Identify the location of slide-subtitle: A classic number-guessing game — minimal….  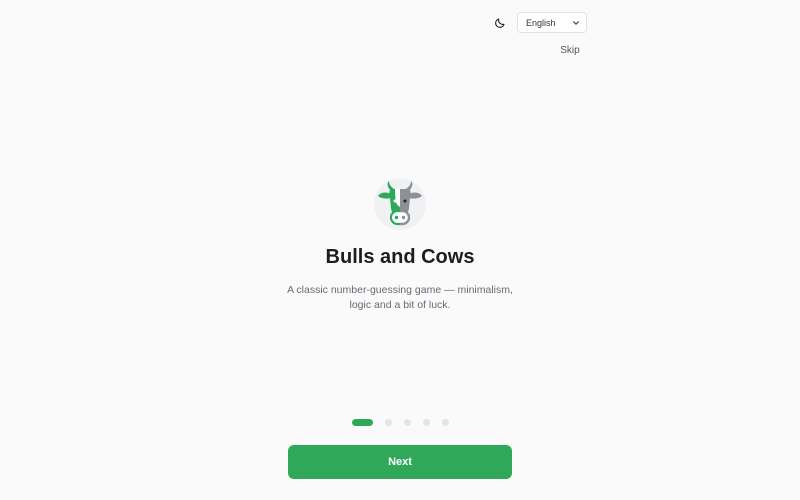
(400, 297).